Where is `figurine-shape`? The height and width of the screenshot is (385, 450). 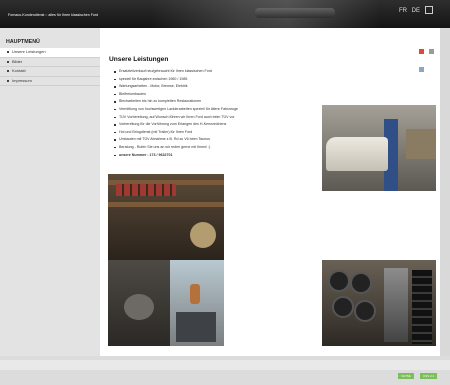 figurine-shape is located at coordinates (195, 294).